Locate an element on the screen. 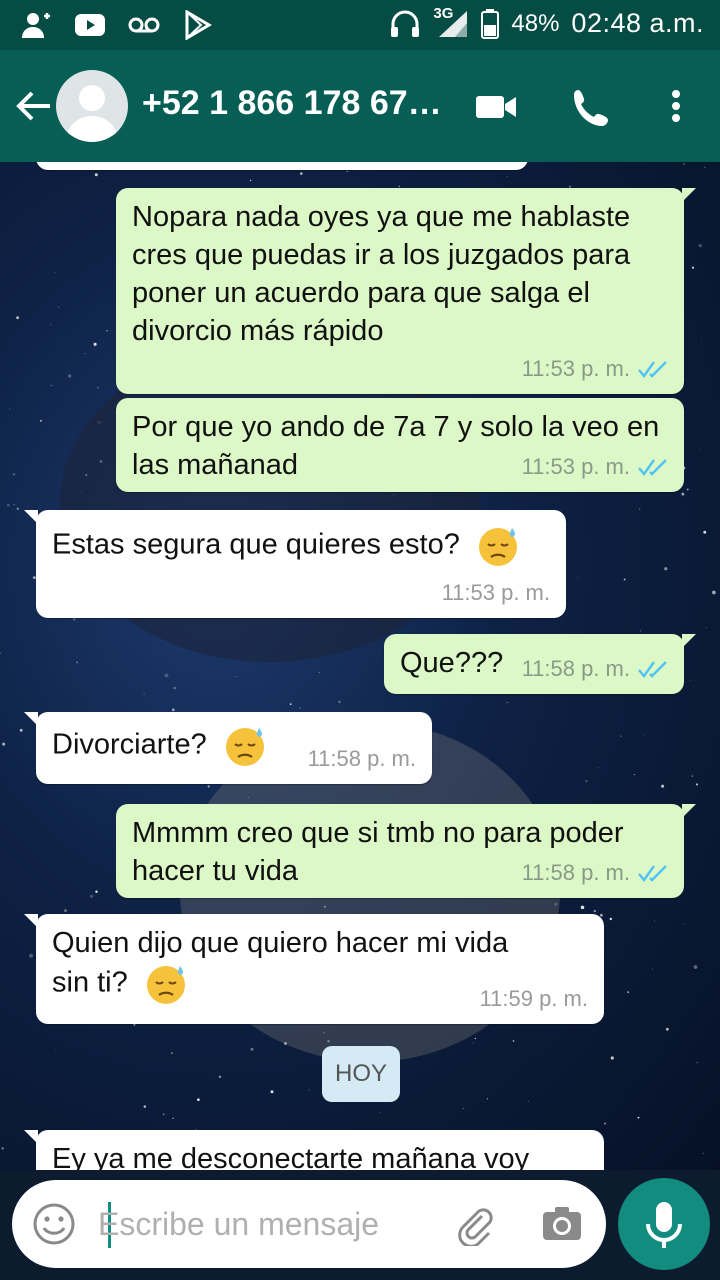 The width and height of the screenshot is (720, 1280). message-bubble-incoming: Divorciarte? 11:58 p. m. is located at coordinates (228, 748).